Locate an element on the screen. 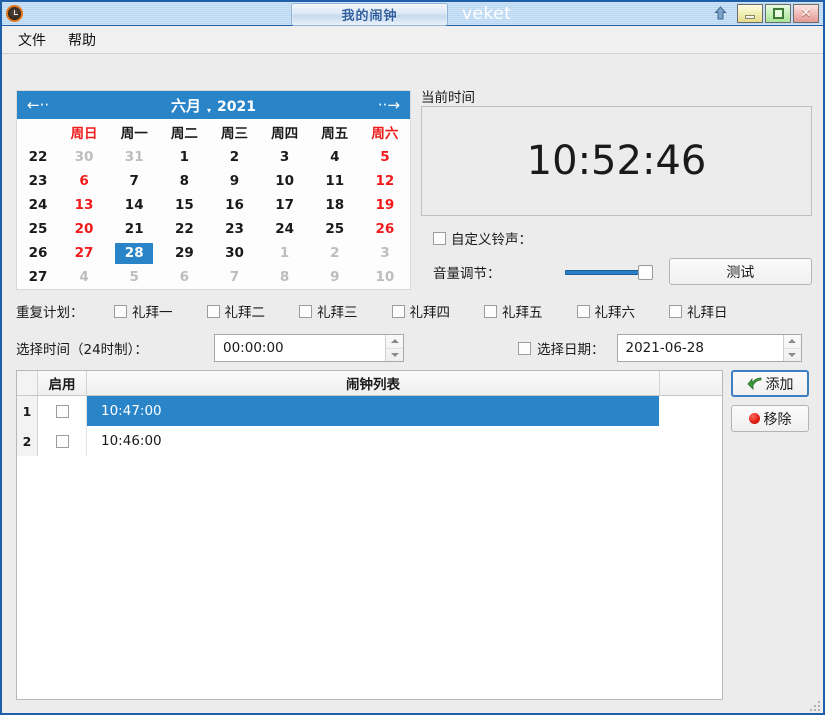 The width and height of the screenshot is (825, 715). calendar-day-cell: 24 is located at coordinates (285, 229).